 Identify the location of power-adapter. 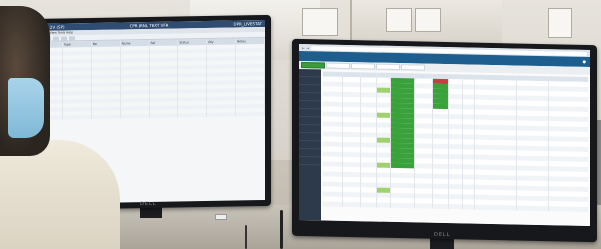
(221, 217).